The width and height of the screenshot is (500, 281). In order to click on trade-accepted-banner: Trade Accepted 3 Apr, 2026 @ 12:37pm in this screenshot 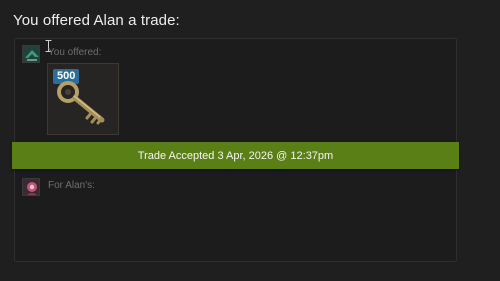, I will do `click(235, 155)`.